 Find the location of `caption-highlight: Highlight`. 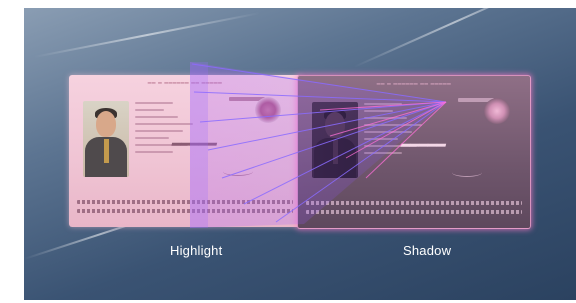

caption-highlight: Highlight is located at coordinates (196, 250).